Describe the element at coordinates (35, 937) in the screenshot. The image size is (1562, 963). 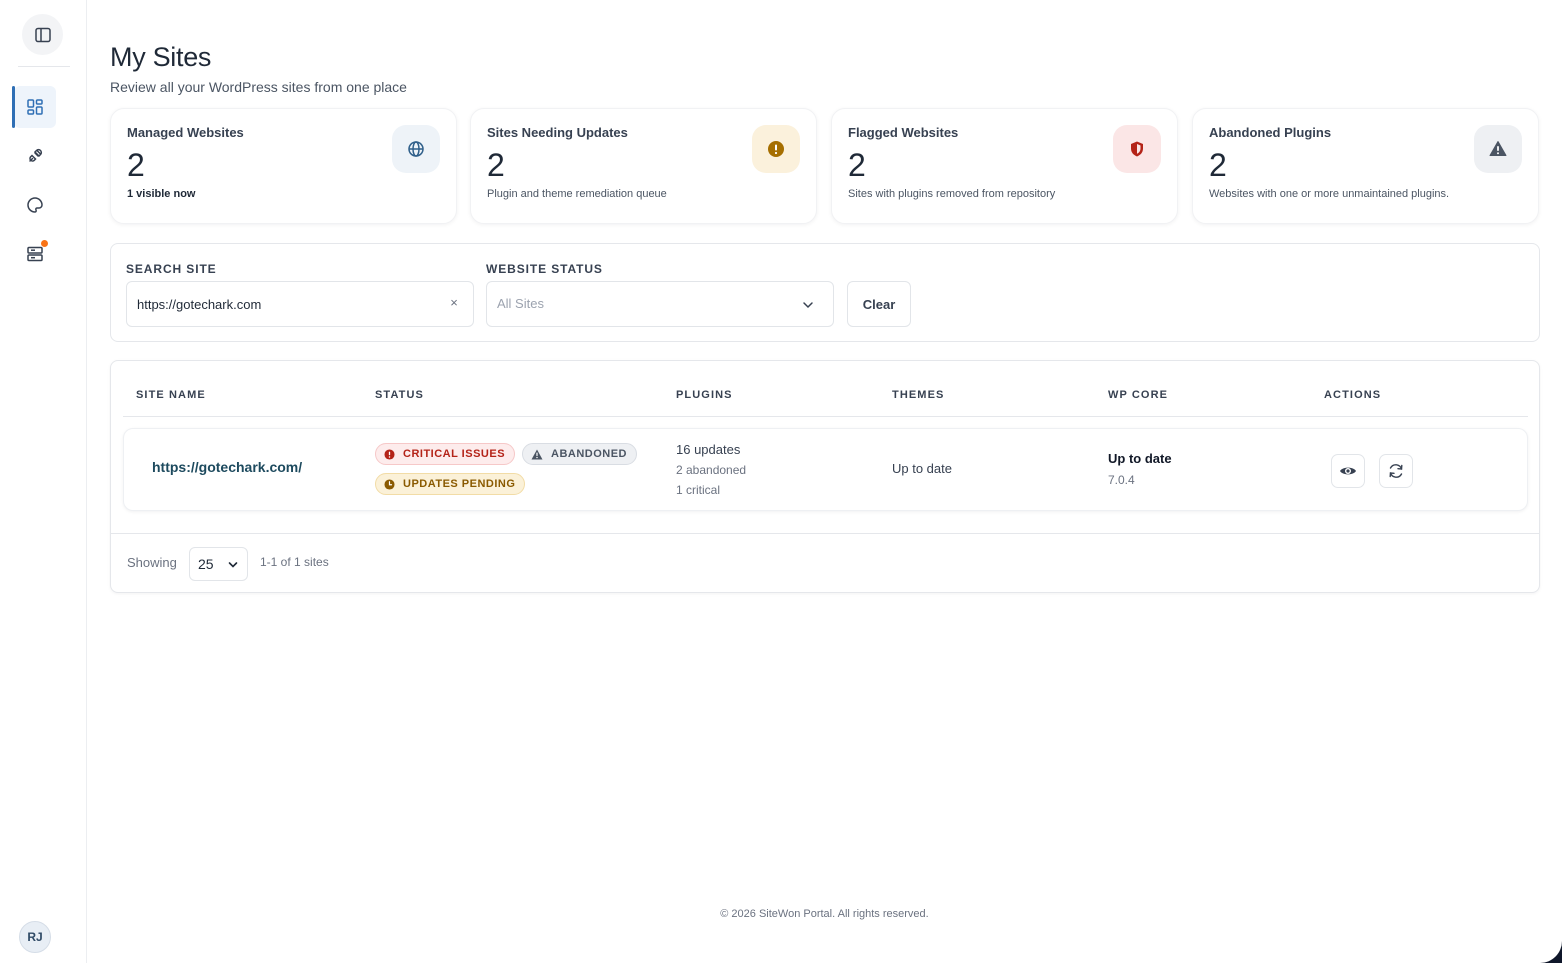
I see `avatar: RJ` at that location.